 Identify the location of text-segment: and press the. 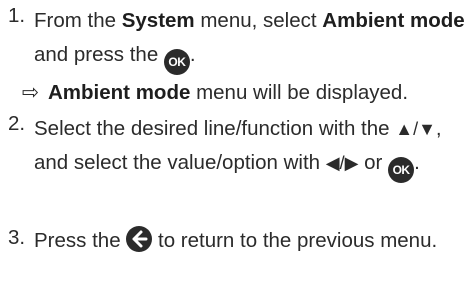
(99, 54).